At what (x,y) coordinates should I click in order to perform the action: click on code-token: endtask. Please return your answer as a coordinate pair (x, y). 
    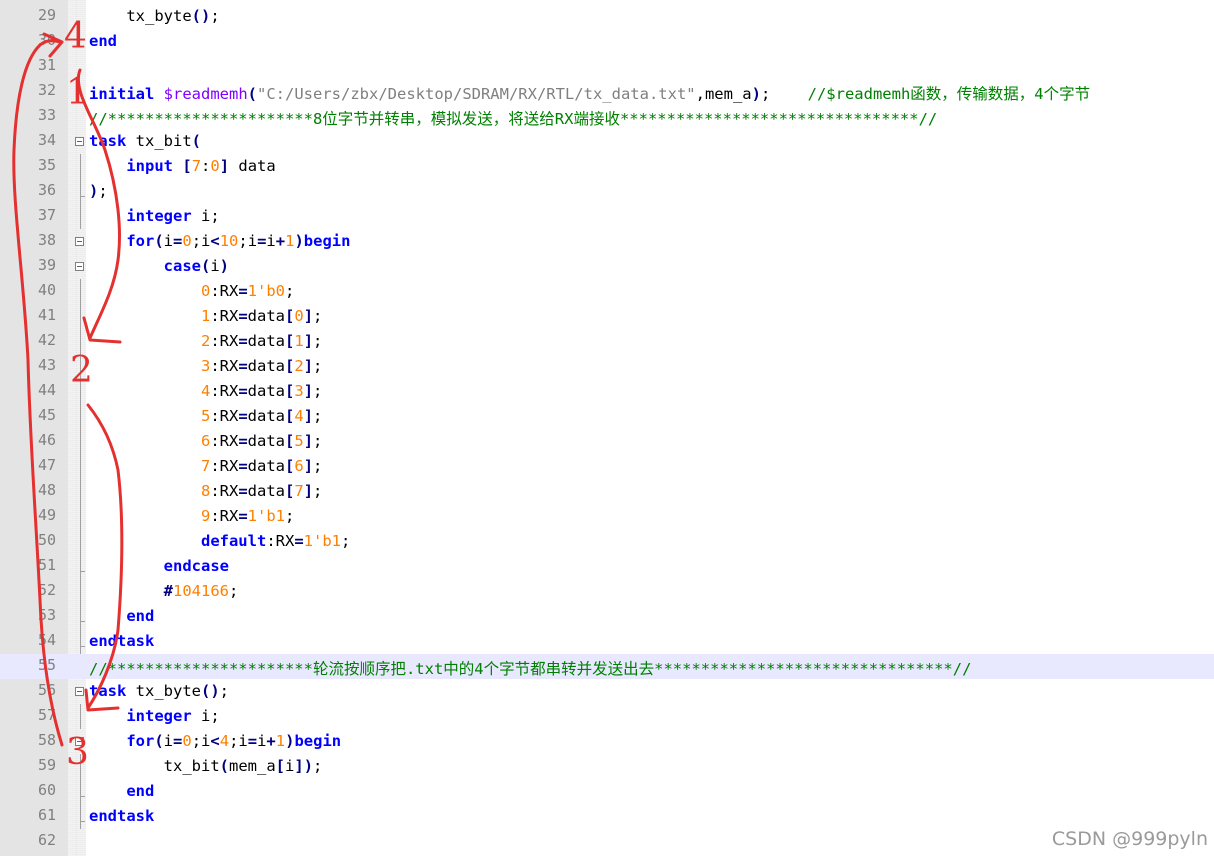
    Looking at the image, I should click on (122, 641).